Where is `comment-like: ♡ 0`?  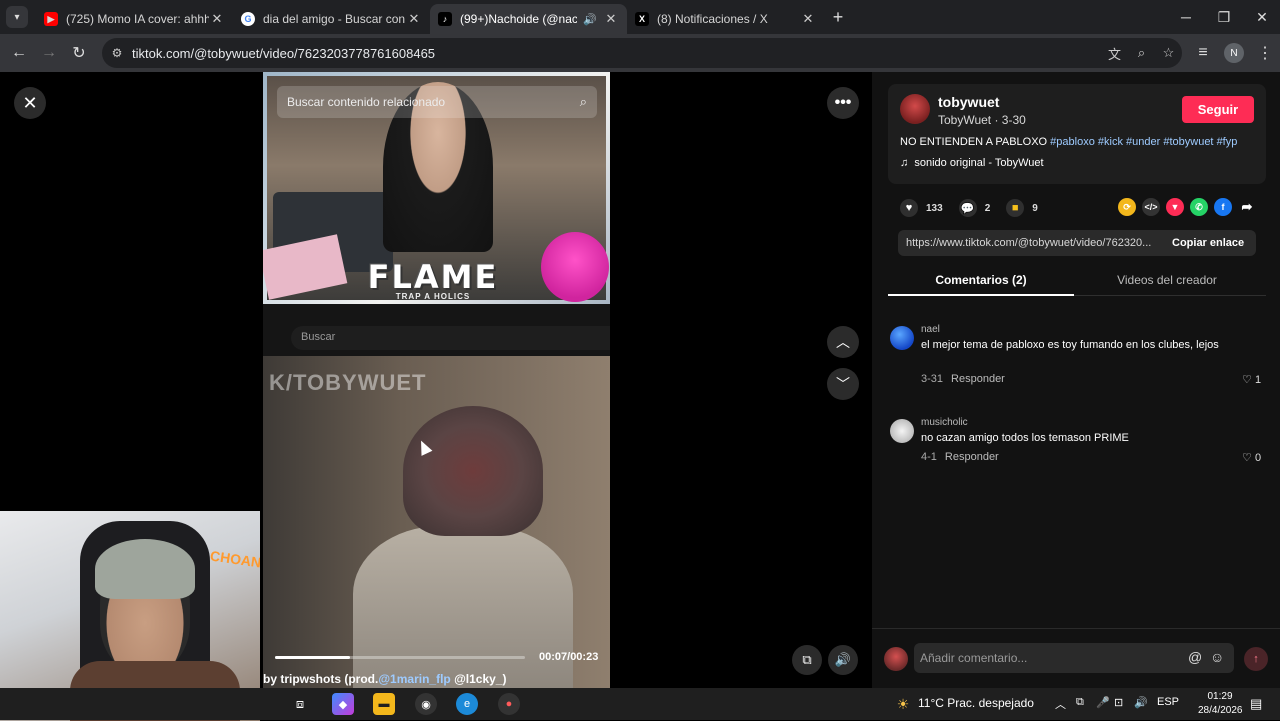
comment-like: ♡ 0 is located at coordinates (1251, 457).